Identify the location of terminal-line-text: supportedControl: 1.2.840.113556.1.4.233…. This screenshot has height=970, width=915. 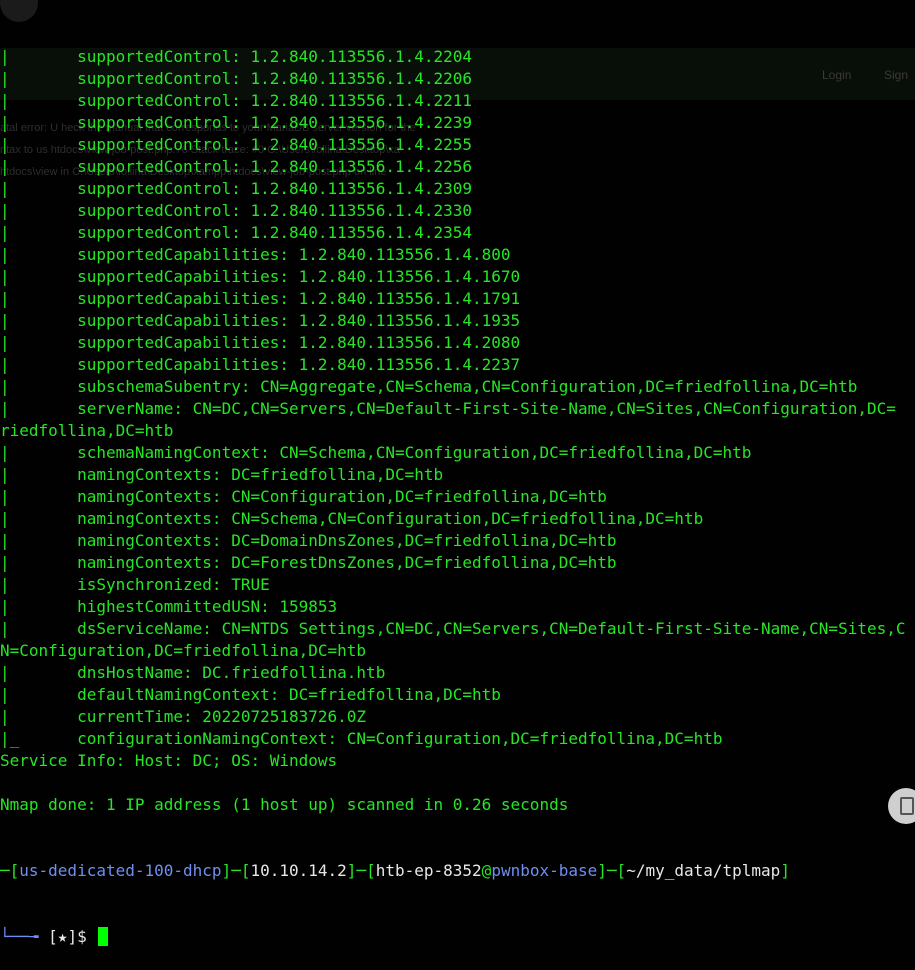
(241, 210).